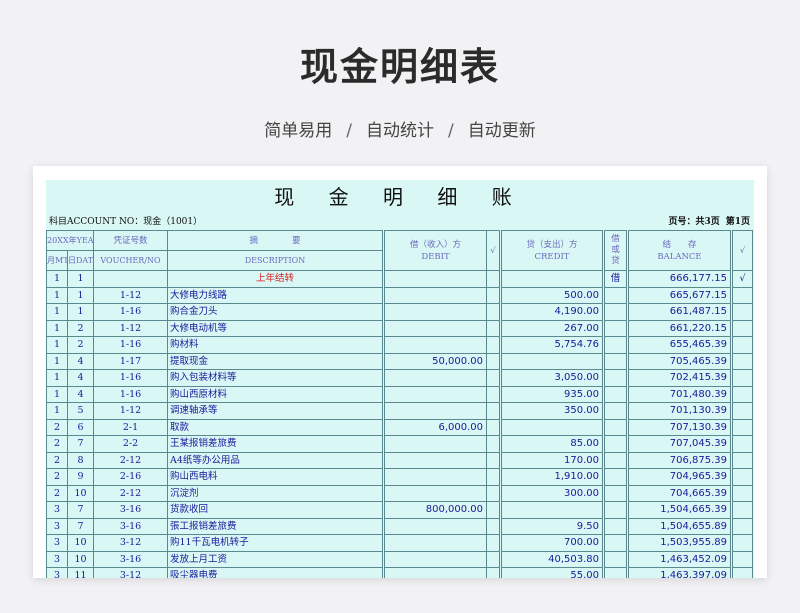  Describe the element at coordinates (399, 378) in the screenshot. I see `table-row: 1 4 1-16 购入包装材料等 3,050.00 702,415.39` at that location.